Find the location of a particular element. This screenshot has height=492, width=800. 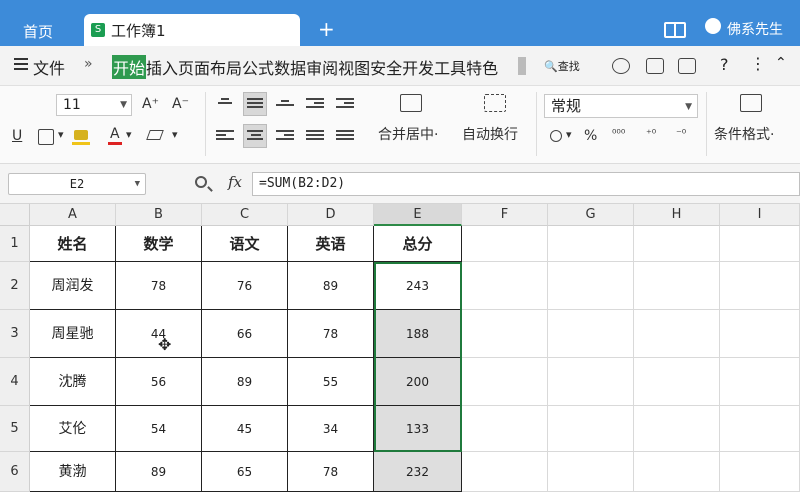

fill-color-icon is located at coordinates (81, 135).